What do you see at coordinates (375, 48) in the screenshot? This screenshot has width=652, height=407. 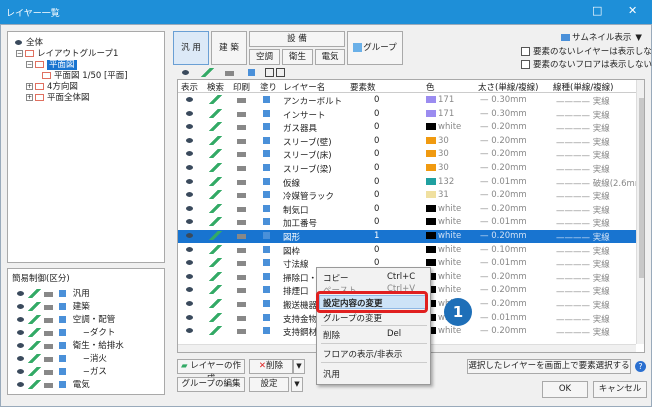 I see `group-button: グループ` at bounding box center [375, 48].